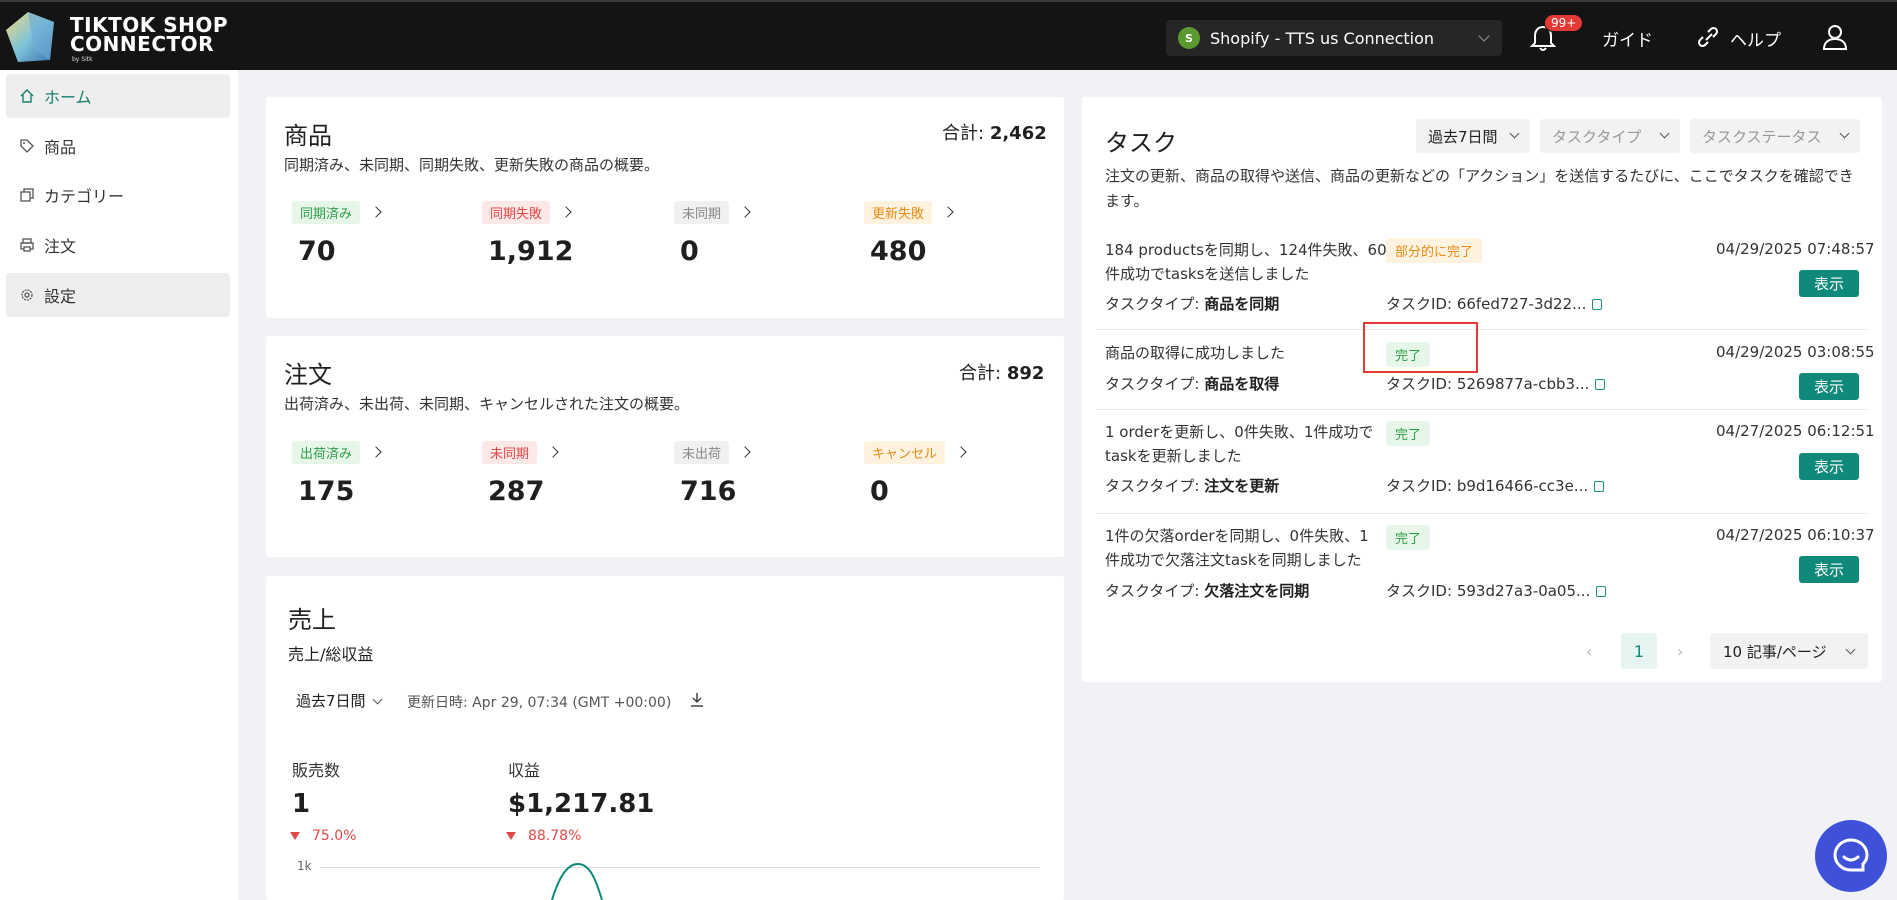 The width and height of the screenshot is (1897, 900). I want to click on sidebar-item-label: 商品, so click(60, 147).